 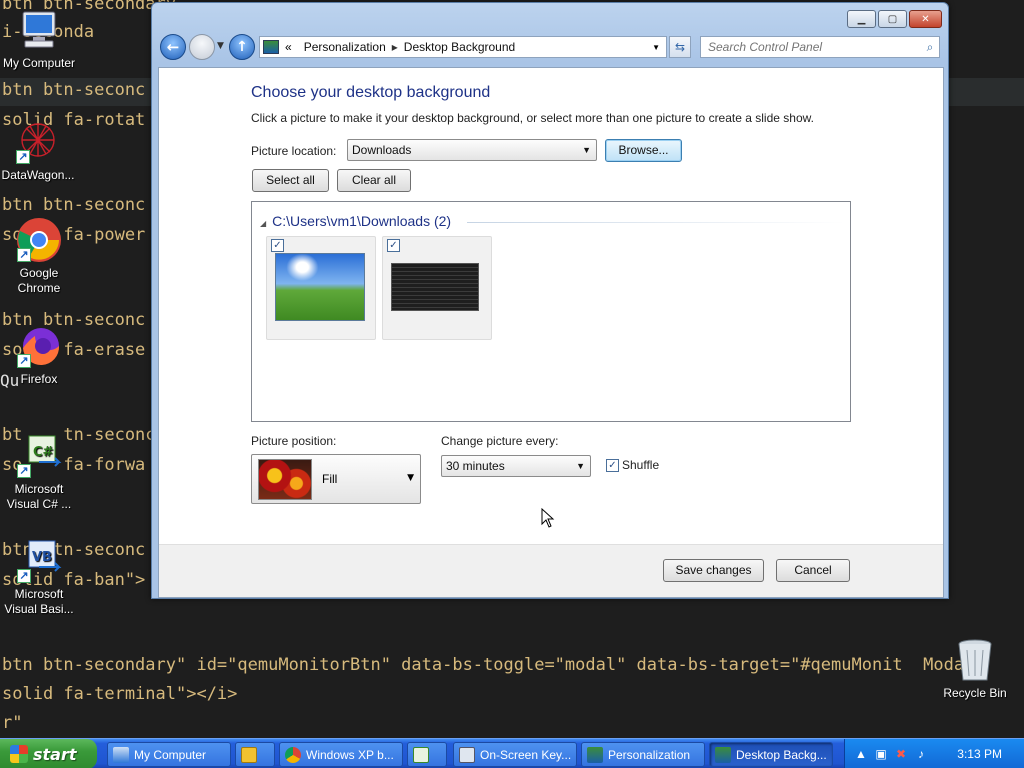 What do you see at coordinates (120, 694) in the screenshot?
I see `code-line: solid fa-terminal"></i>` at bounding box center [120, 694].